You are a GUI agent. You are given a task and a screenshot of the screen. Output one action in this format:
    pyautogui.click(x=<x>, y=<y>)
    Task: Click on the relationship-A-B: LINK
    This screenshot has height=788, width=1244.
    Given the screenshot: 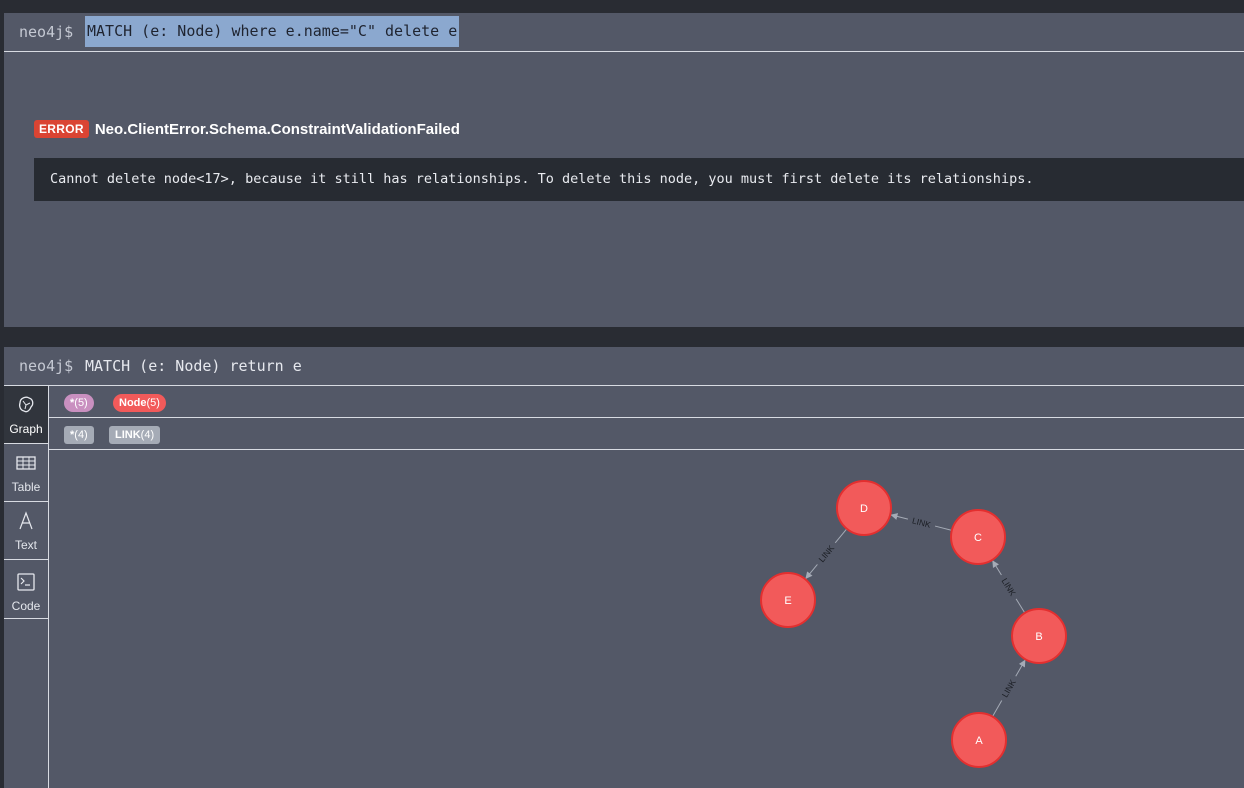 What is the action you would take?
    pyautogui.click(x=1009, y=688)
    